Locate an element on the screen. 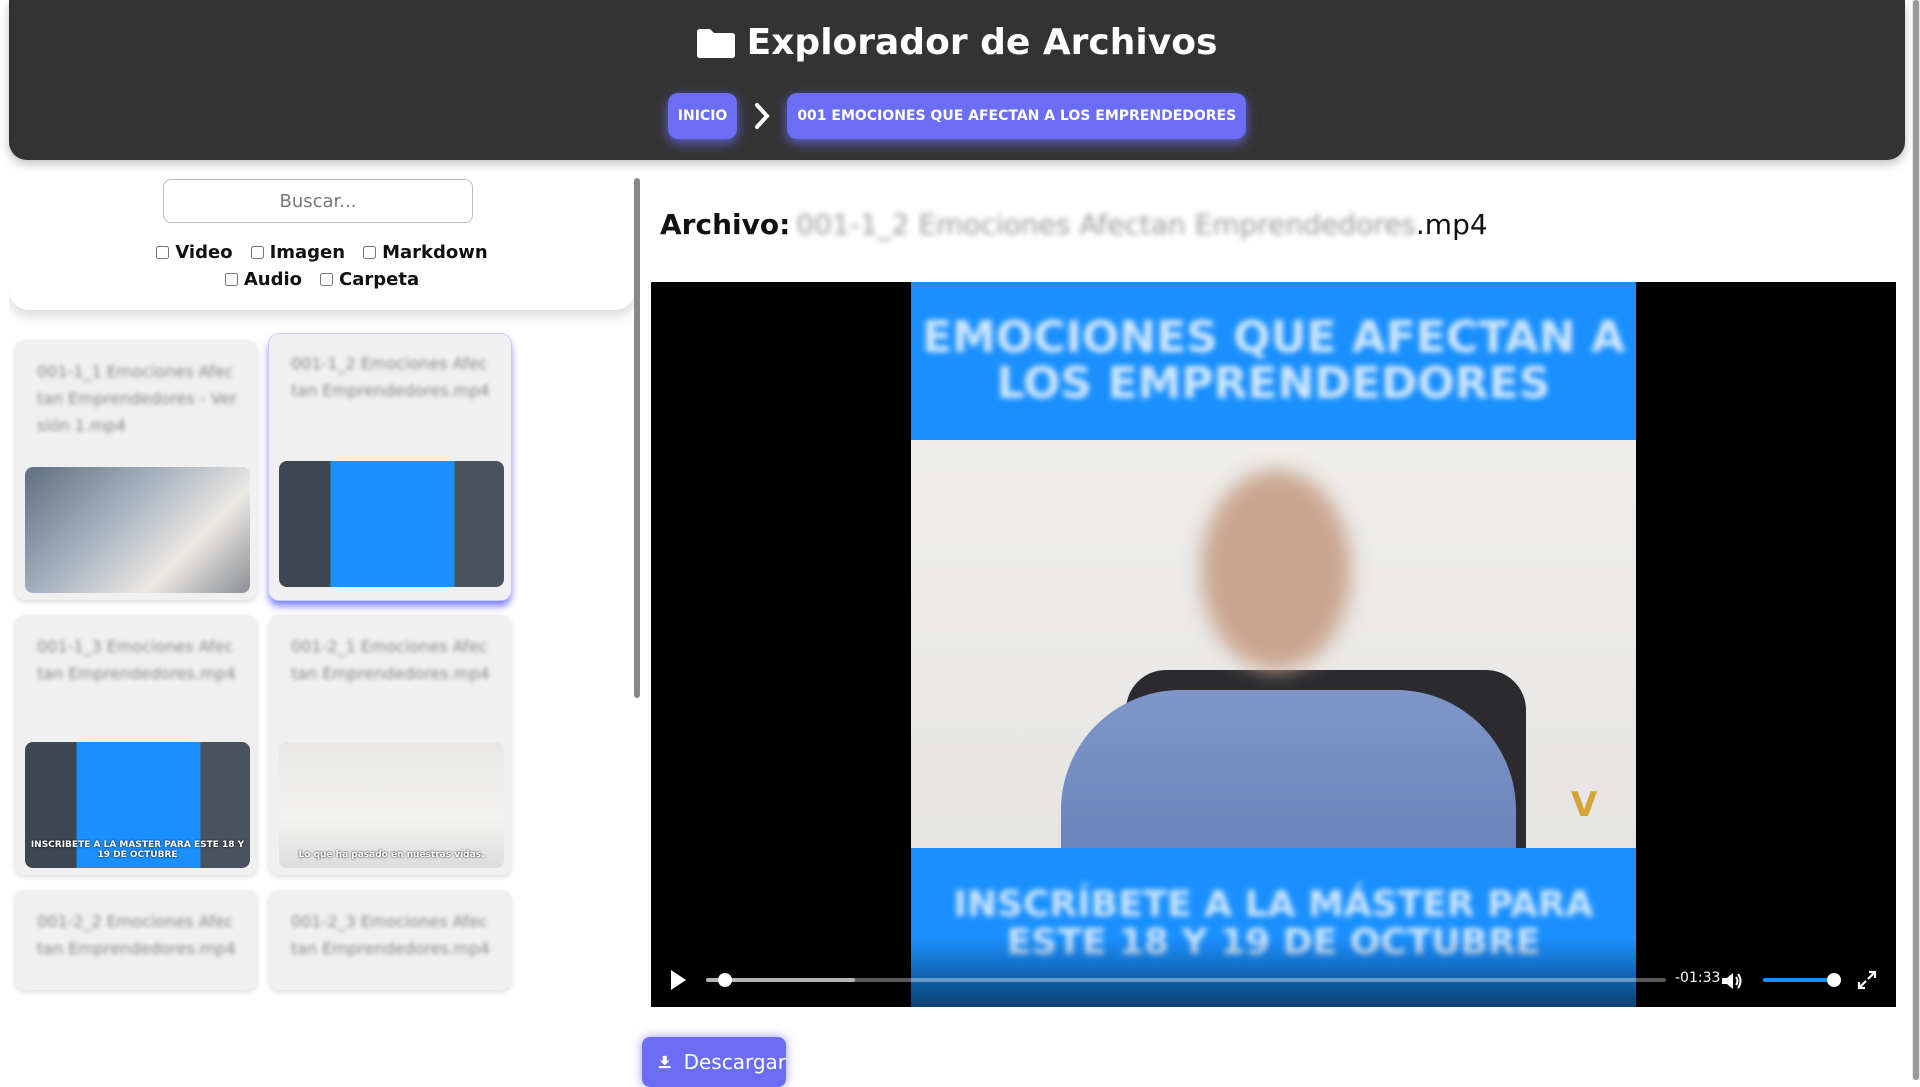  fullscreen-icon is located at coordinates (1867, 980).